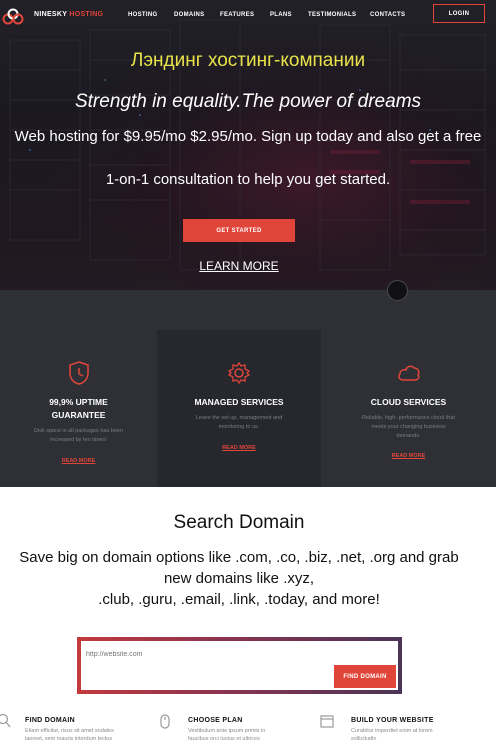 The width and height of the screenshot is (496, 744). What do you see at coordinates (408, 436) in the screenshot?
I see `feature-desc-line3: demands.` at bounding box center [408, 436].